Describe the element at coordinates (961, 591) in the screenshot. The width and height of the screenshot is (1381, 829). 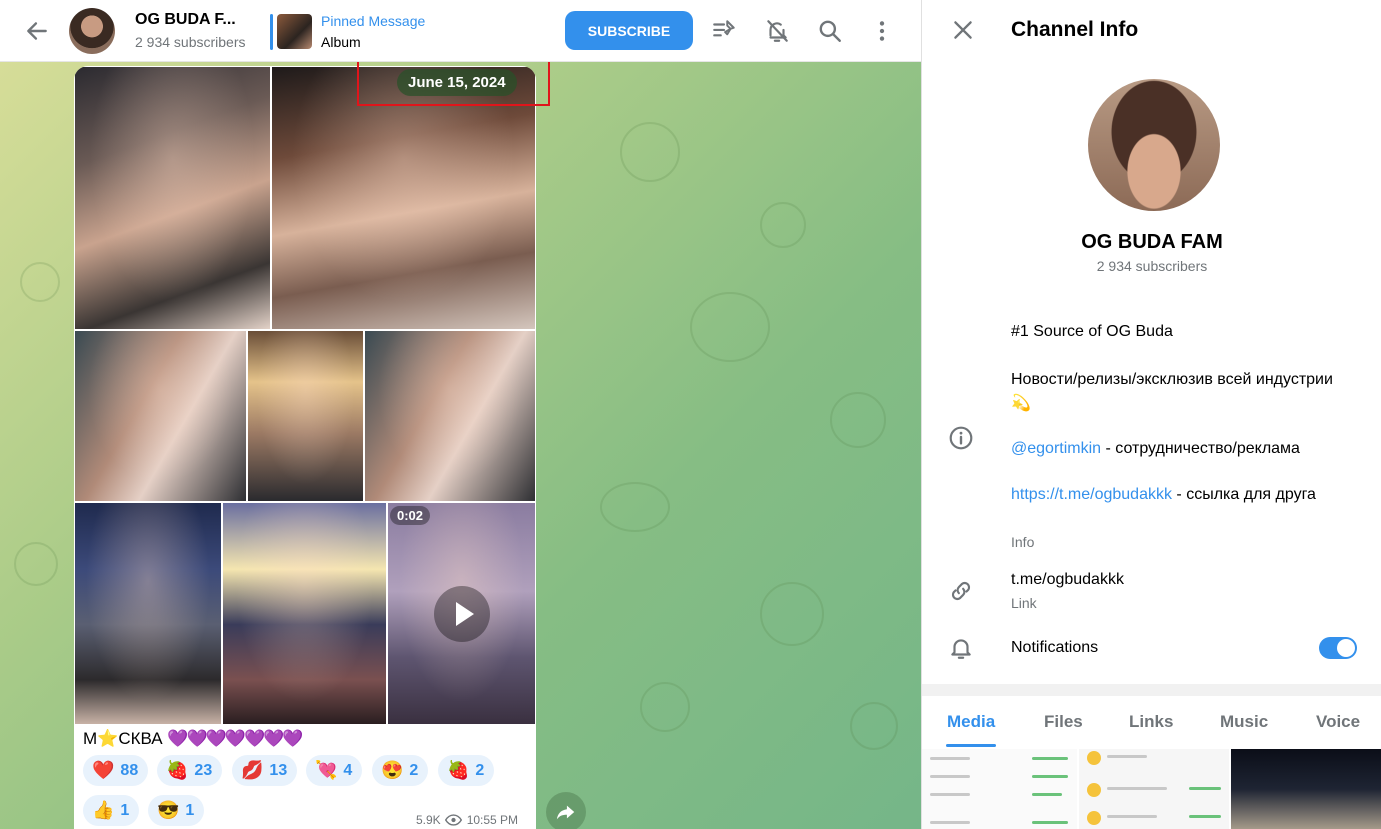
I see `link-icon` at that location.